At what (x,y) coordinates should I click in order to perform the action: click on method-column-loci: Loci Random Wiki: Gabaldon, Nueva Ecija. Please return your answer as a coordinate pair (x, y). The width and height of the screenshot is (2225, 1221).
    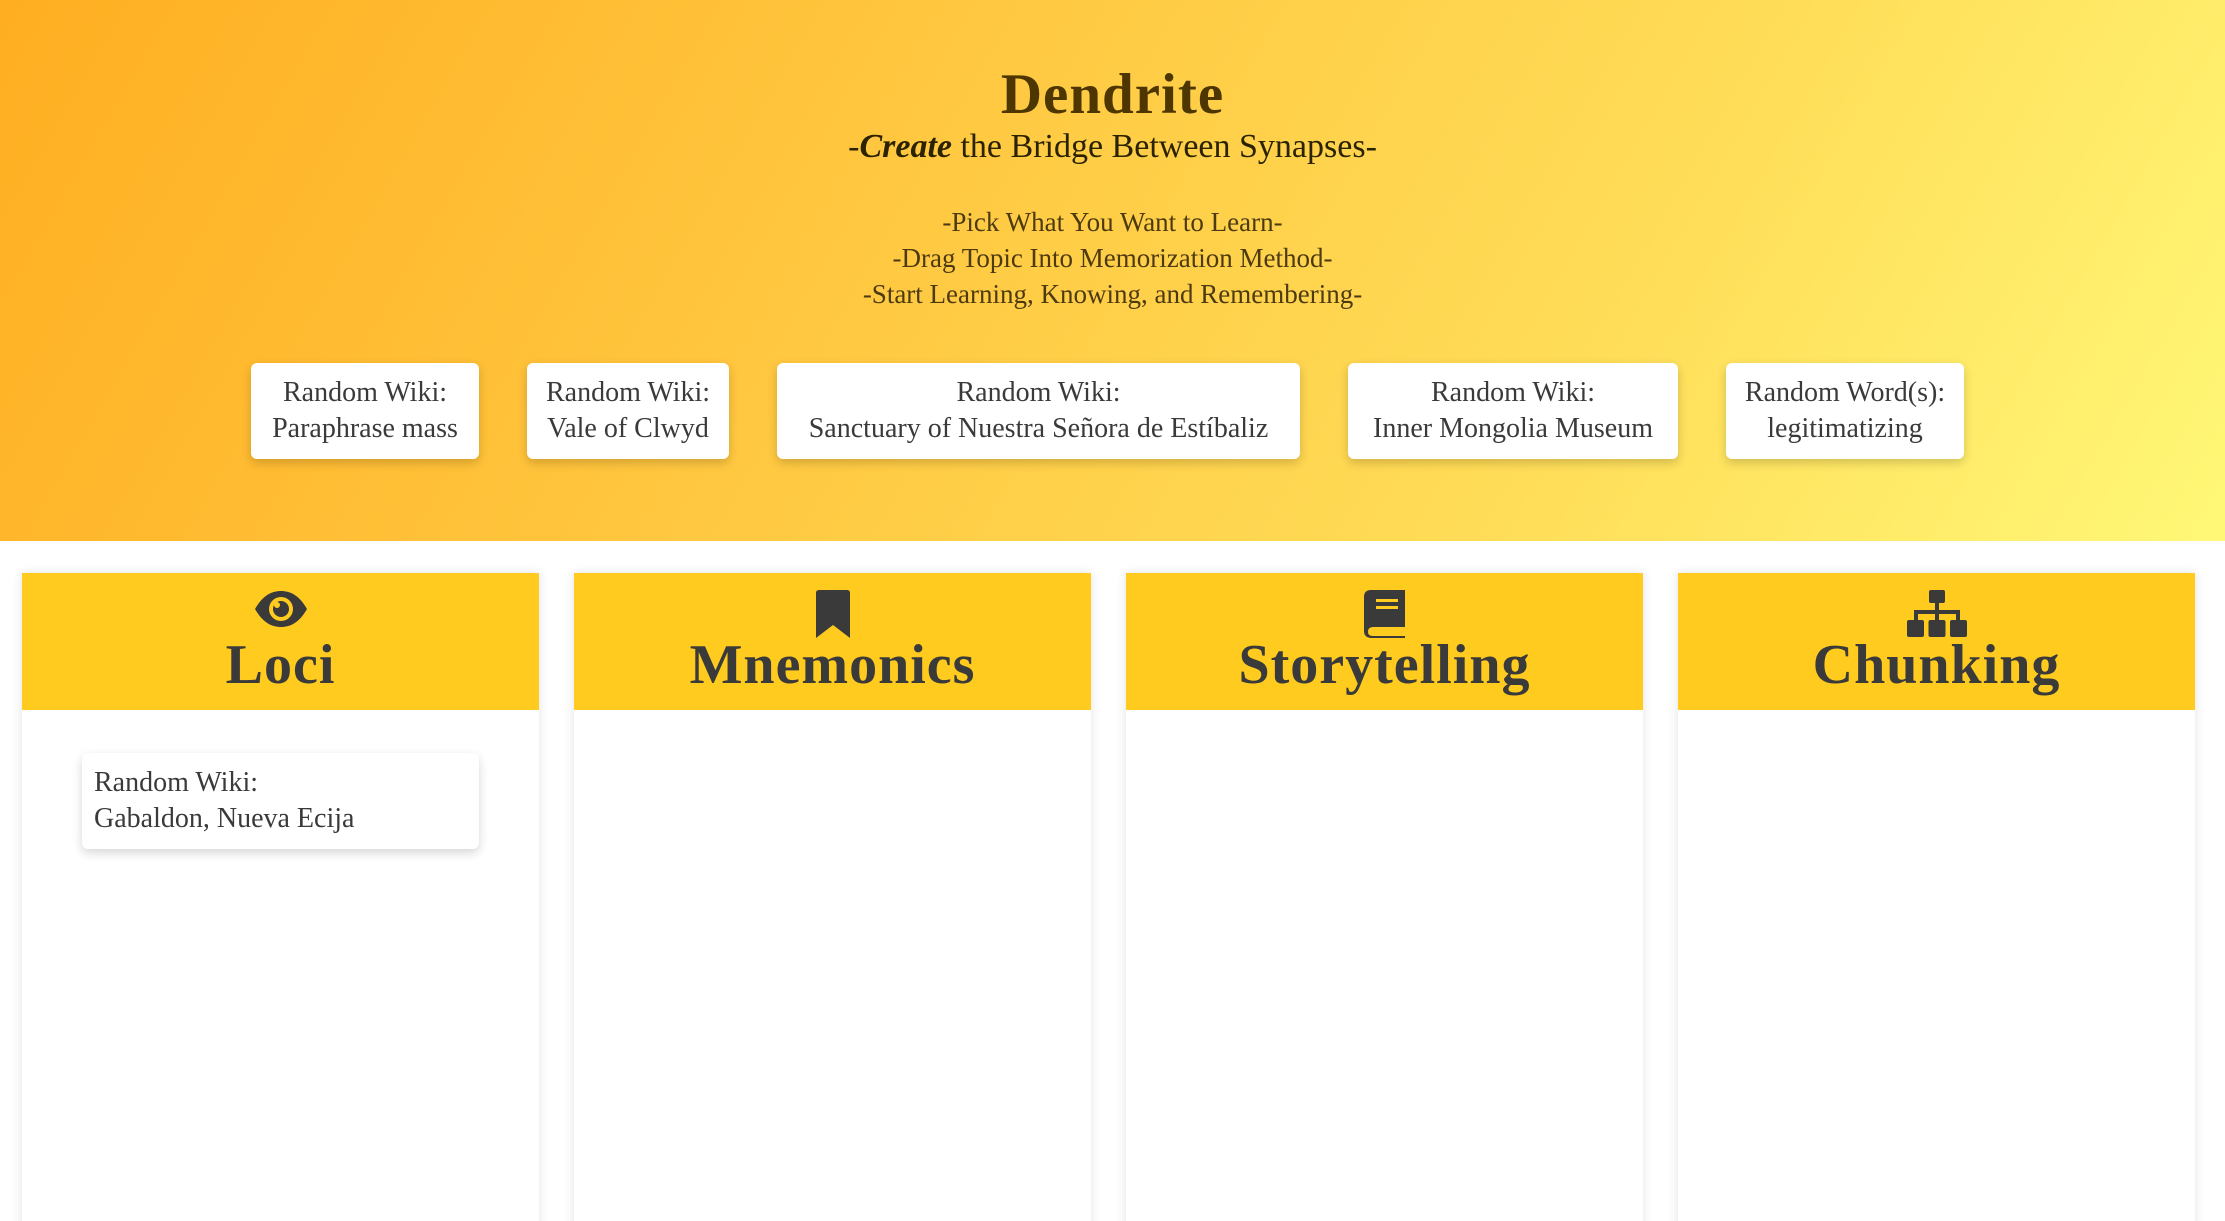
    Looking at the image, I should click on (280, 897).